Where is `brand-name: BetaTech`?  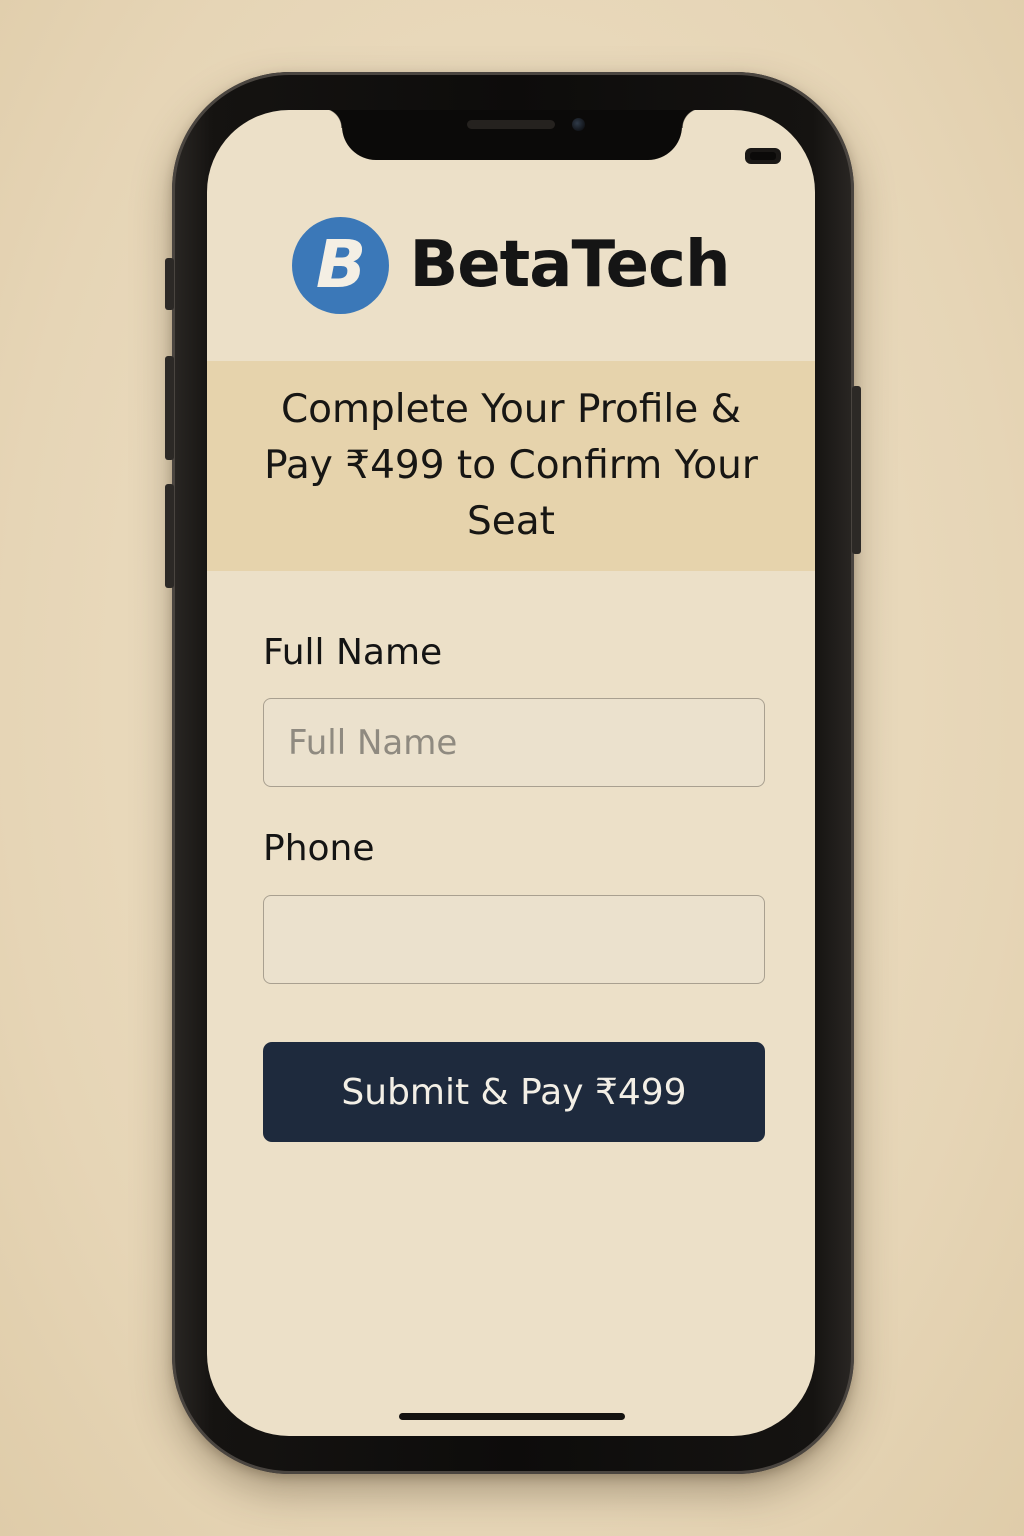
brand-name: BetaTech is located at coordinates (569, 265).